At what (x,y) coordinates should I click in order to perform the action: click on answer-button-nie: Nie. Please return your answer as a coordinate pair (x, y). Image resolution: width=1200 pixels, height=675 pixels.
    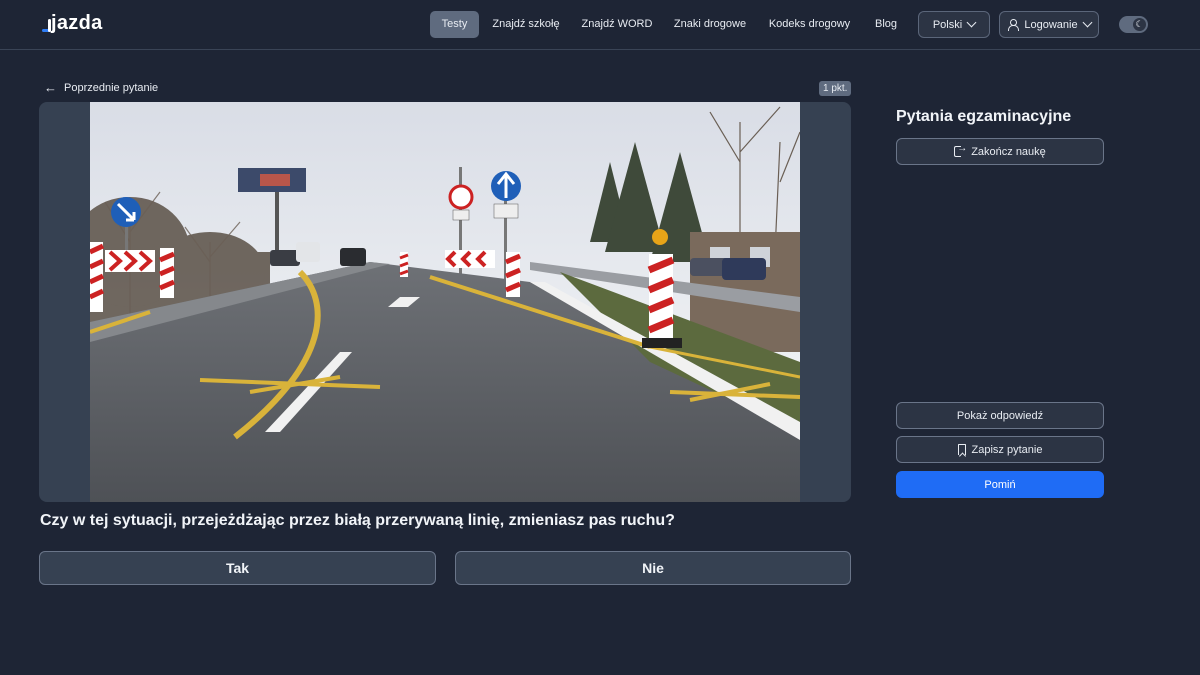
    Looking at the image, I should click on (653, 568).